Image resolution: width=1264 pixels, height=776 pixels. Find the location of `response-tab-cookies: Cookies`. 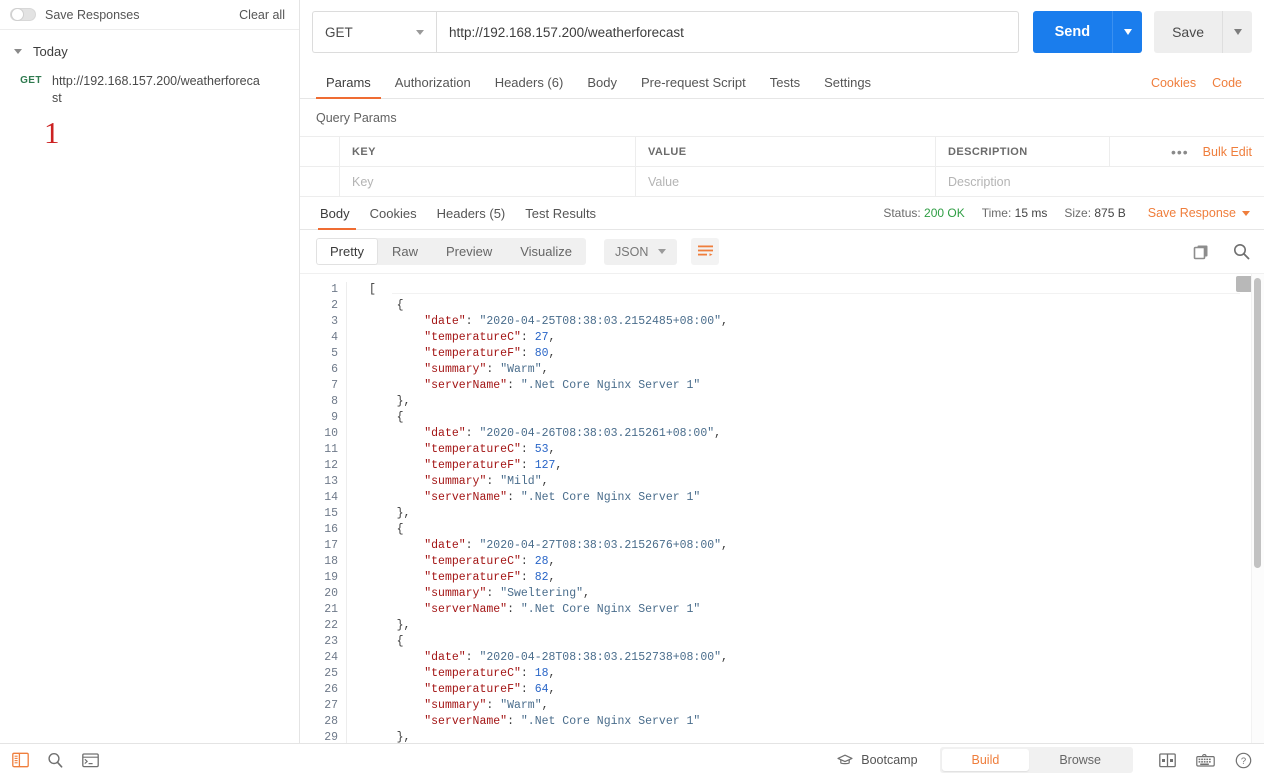

response-tab-cookies: Cookies is located at coordinates (393, 213).